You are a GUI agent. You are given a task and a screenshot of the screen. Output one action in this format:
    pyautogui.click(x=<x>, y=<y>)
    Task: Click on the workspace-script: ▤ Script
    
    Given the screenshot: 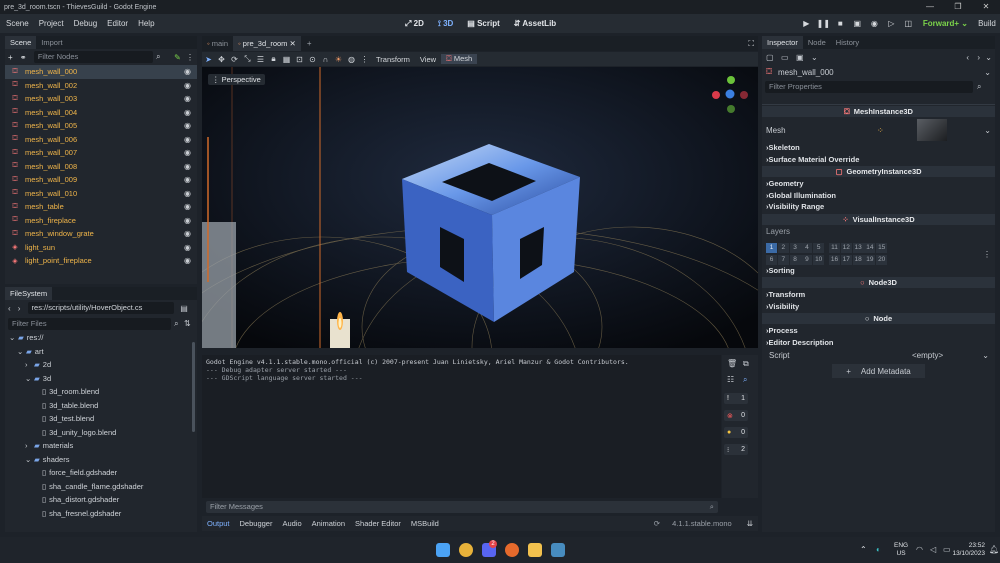 What is the action you would take?
    pyautogui.click(x=483, y=23)
    